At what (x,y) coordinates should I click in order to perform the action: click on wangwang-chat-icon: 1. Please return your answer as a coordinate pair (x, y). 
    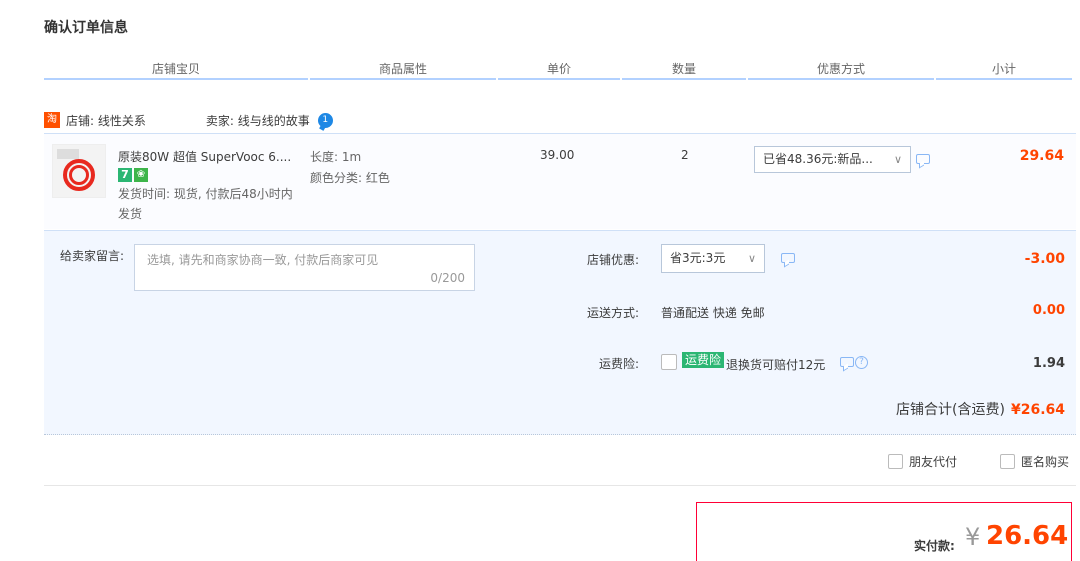
    Looking at the image, I should click on (325, 120).